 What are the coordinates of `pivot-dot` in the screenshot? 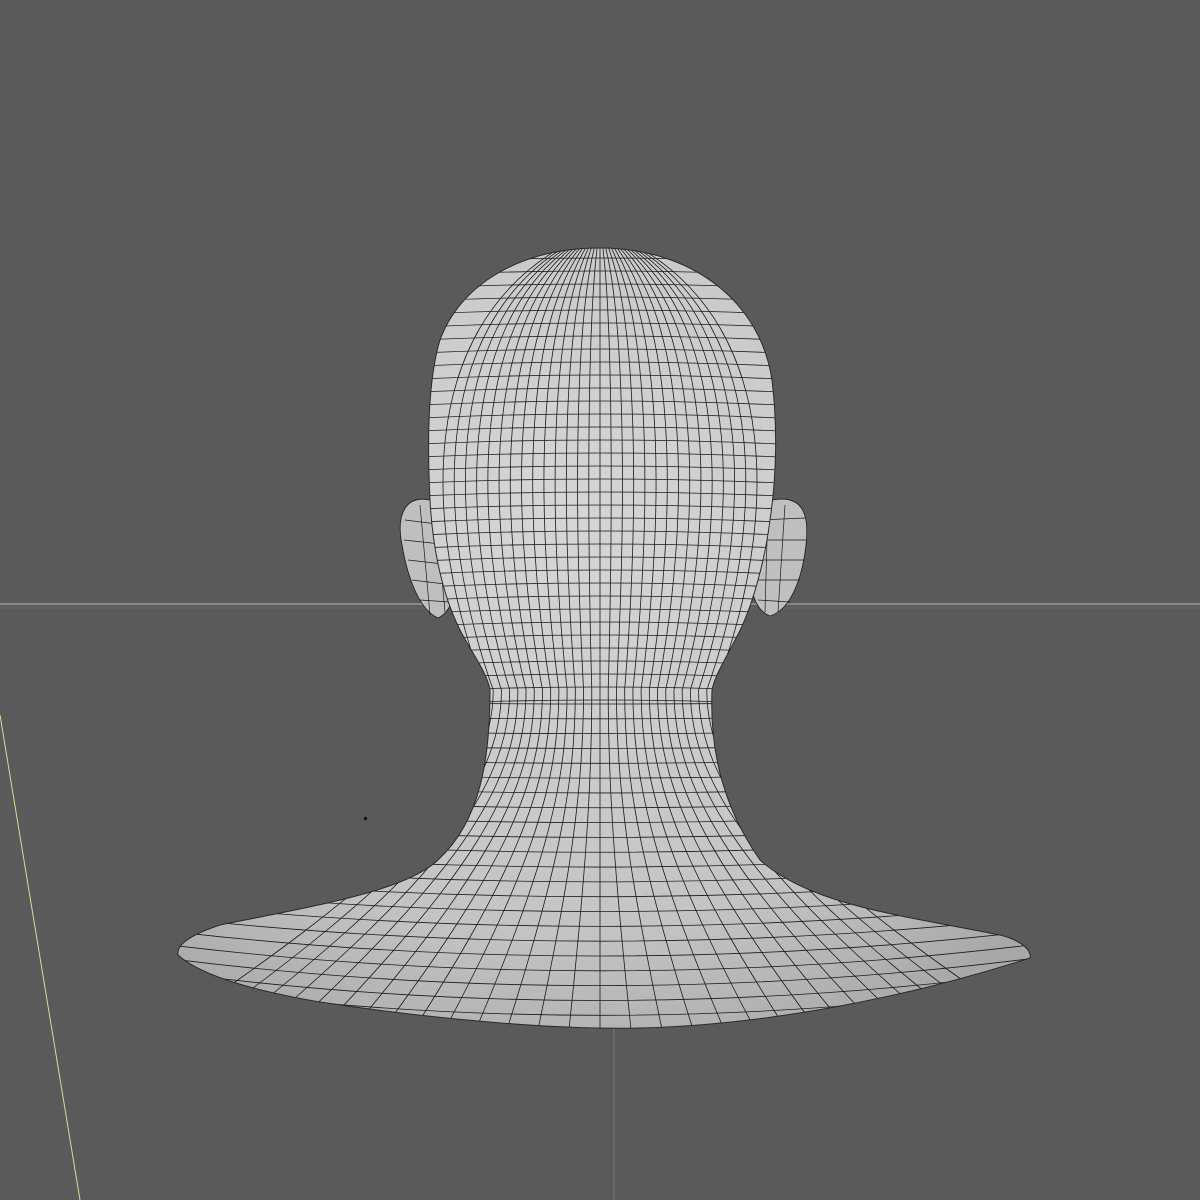 It's located at (365, 818).